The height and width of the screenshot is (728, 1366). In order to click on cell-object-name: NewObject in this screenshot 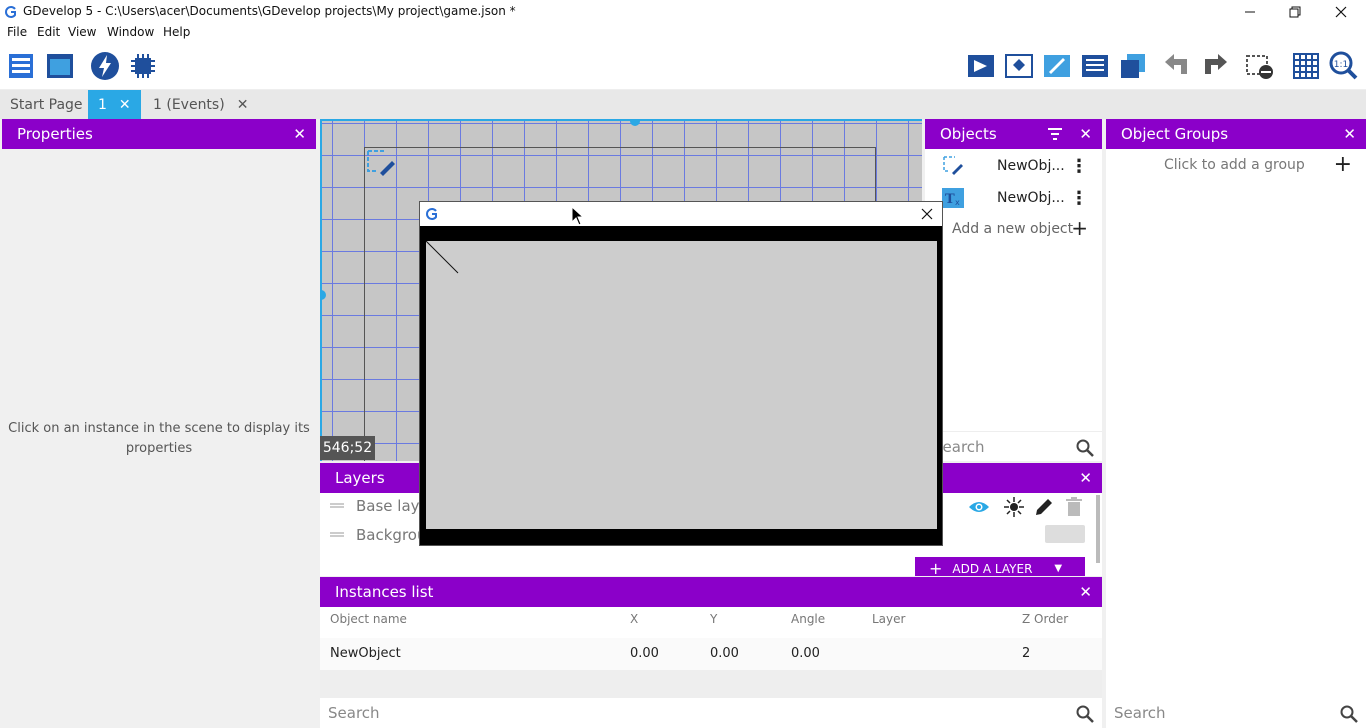, I will do `click(365, 653)`.